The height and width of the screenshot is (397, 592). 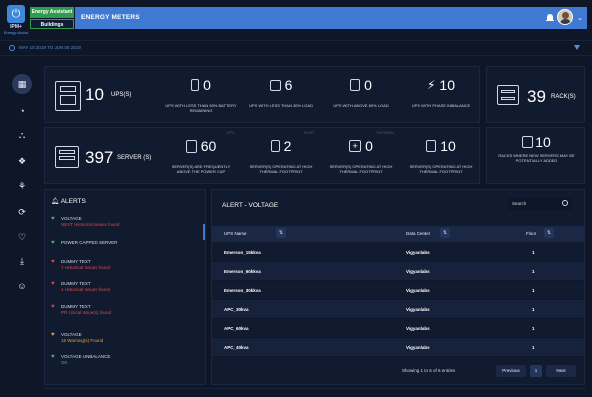 I want to click on bell-icon: 🔔︎, so click(x=56, y=201).